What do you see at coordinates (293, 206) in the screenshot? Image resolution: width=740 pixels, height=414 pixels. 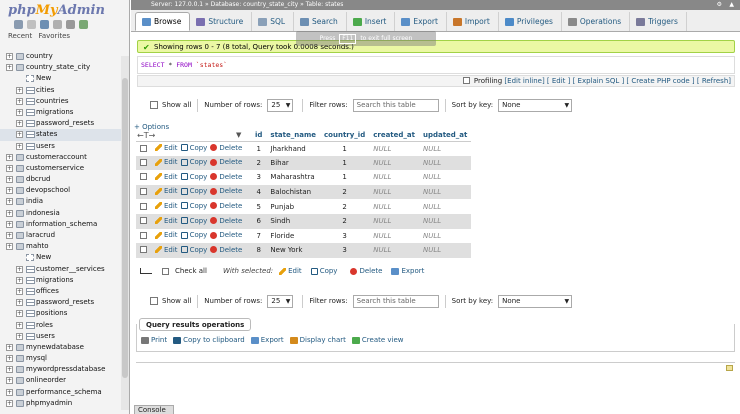 I see `cell-state-name: Punjab` at bounding box center [293, 206].